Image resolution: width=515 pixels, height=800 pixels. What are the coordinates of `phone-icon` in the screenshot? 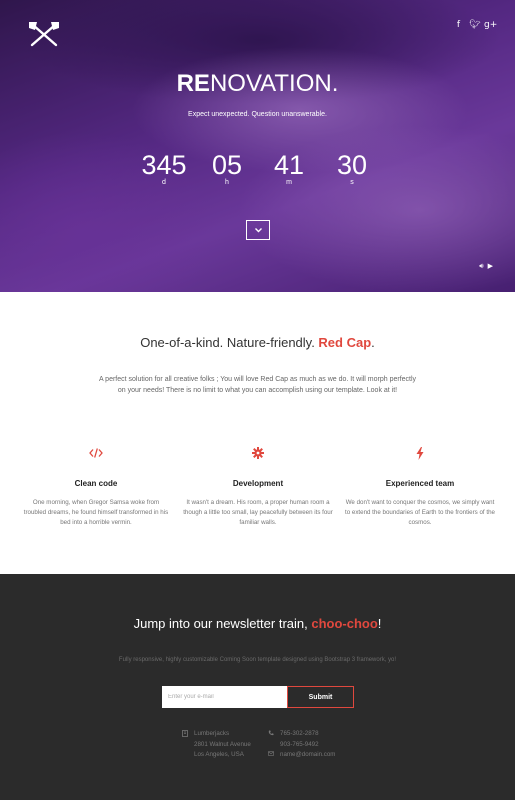 It's located at (271, 733).